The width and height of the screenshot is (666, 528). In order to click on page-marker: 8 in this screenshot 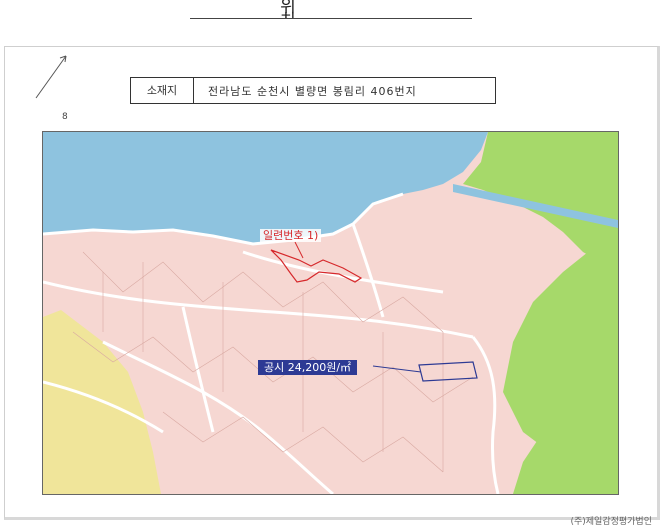, I will do `click(65, 117)`.